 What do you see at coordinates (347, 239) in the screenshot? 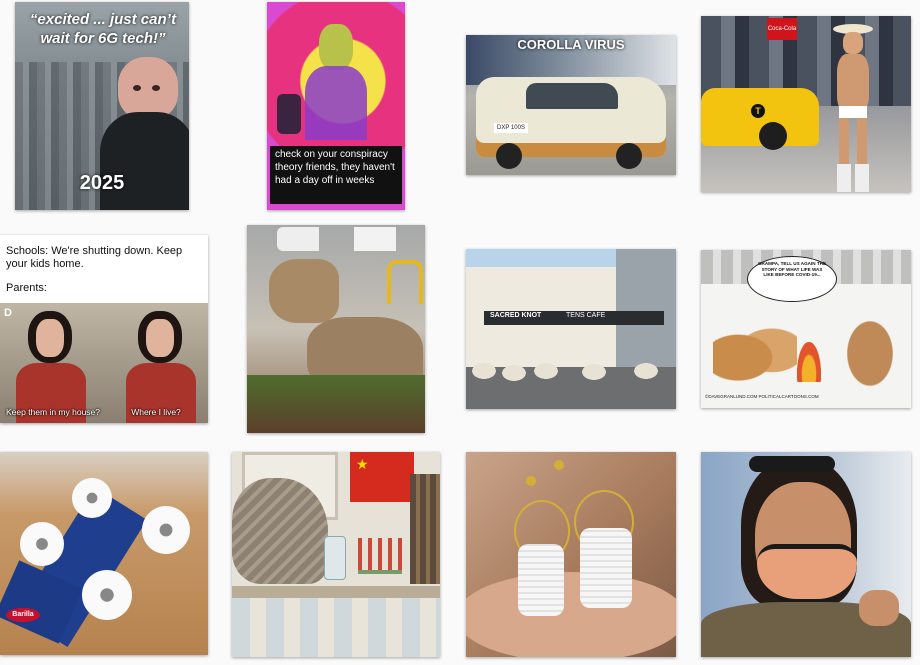
I see `parked-cars` at bounding box center [347, 239].